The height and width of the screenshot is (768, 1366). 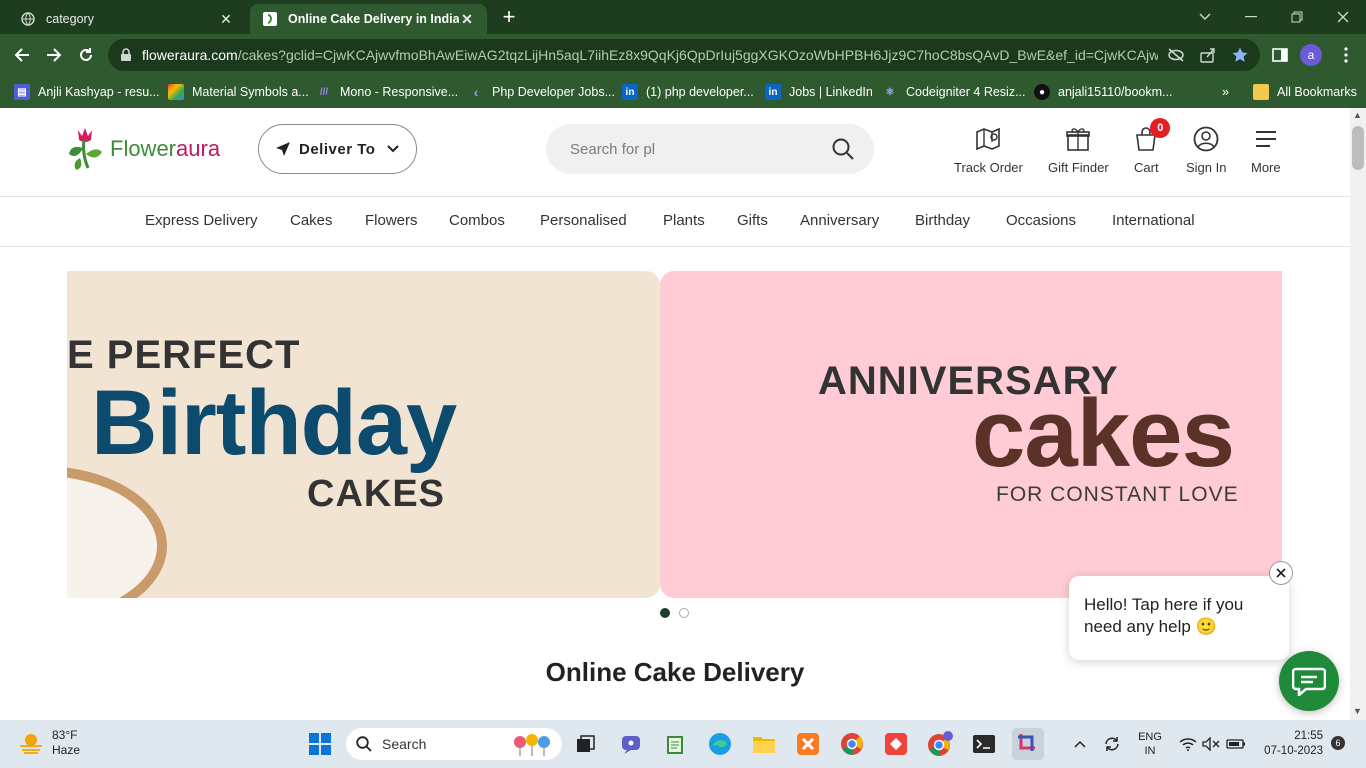 I want to click on incognito-eye-off-icon, so click(x=1176, y=55).